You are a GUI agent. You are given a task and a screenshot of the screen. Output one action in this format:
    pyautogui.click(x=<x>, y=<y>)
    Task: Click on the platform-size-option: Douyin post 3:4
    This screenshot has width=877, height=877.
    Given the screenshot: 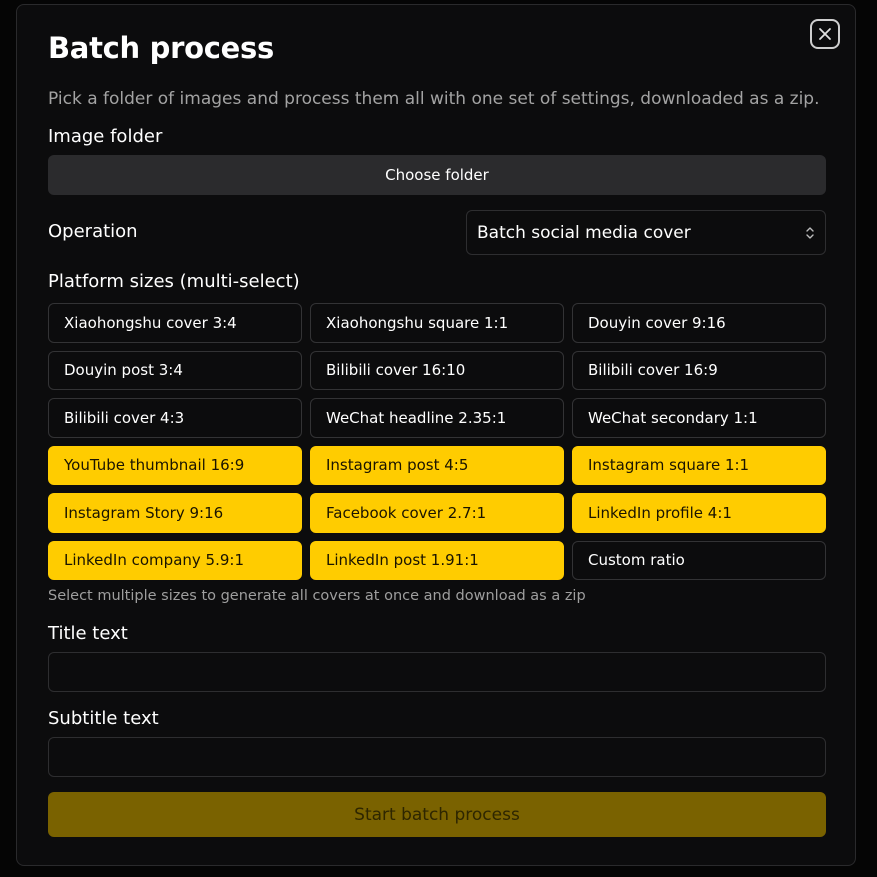 What is the action you would take?
    pyautogui.click(x=175, y=370)
    